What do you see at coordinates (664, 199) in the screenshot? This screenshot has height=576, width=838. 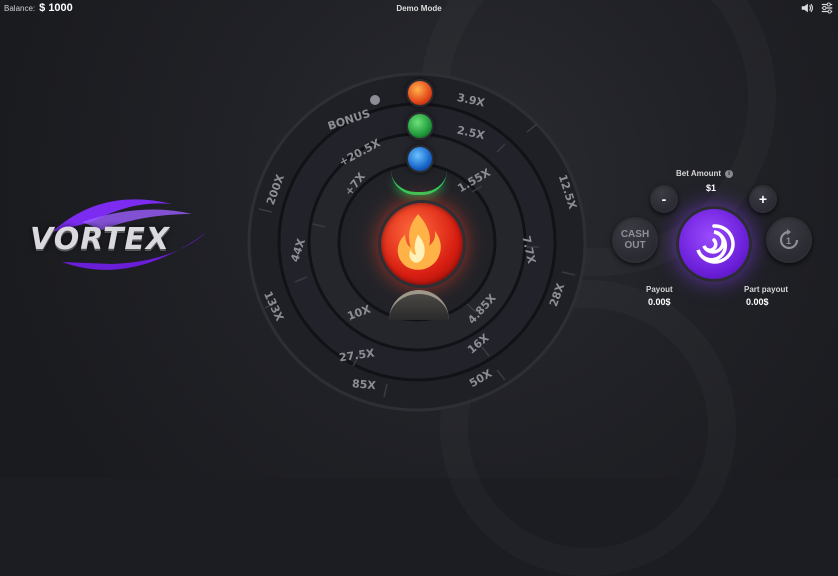 I see `decrease-bet-button: -` at bounding box center [664, 199].